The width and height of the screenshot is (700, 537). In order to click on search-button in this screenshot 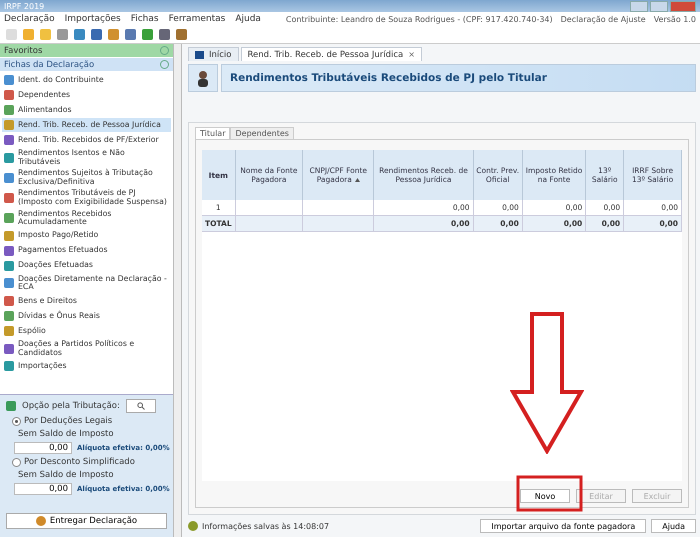, I will do `click(141, 406)`.